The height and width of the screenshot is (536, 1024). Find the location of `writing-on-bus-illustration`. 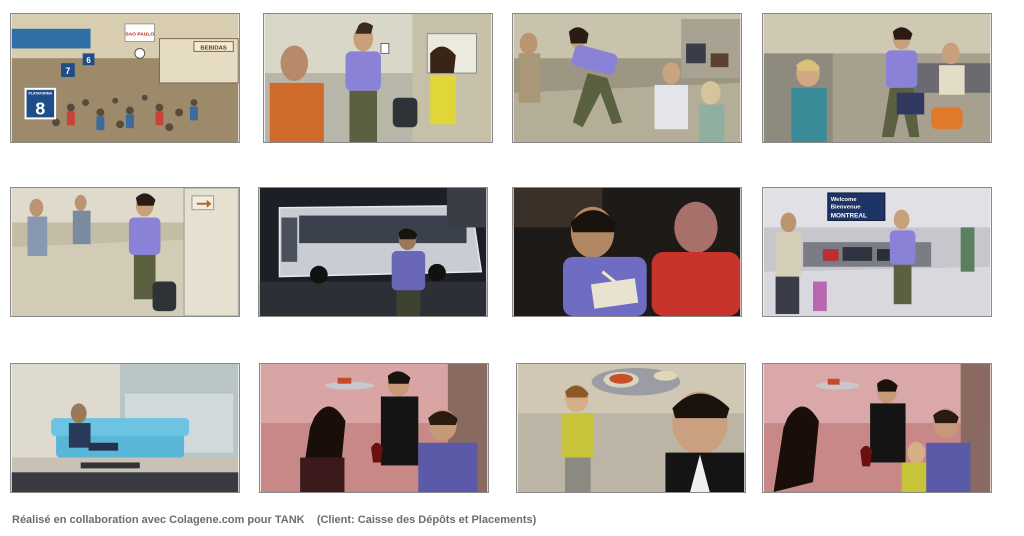

writing-on-bus-illustration is located at coordinates (627, 252).